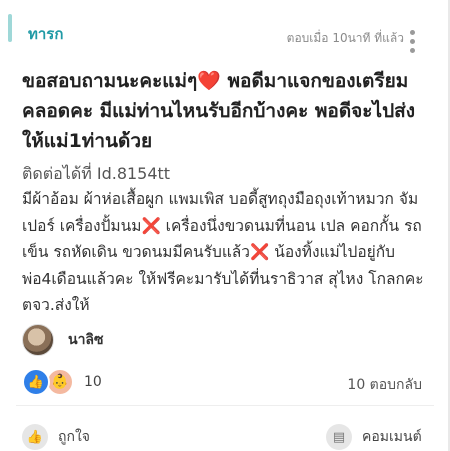 The image size is (450, 451). I want to click on like-button: 👍 ถูกใจ, so click(56, 437).